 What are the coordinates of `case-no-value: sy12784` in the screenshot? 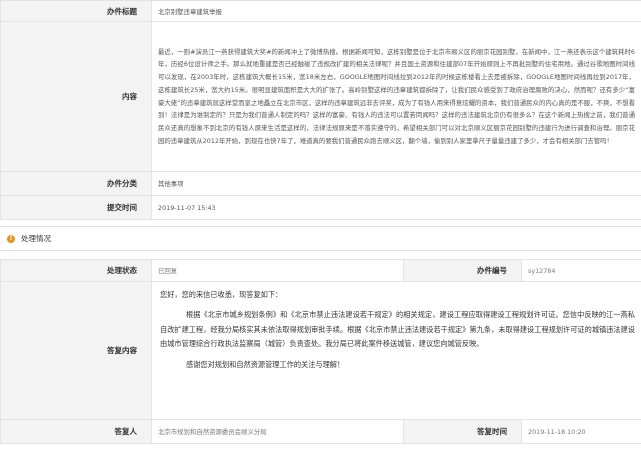 It's located at (581, 270).